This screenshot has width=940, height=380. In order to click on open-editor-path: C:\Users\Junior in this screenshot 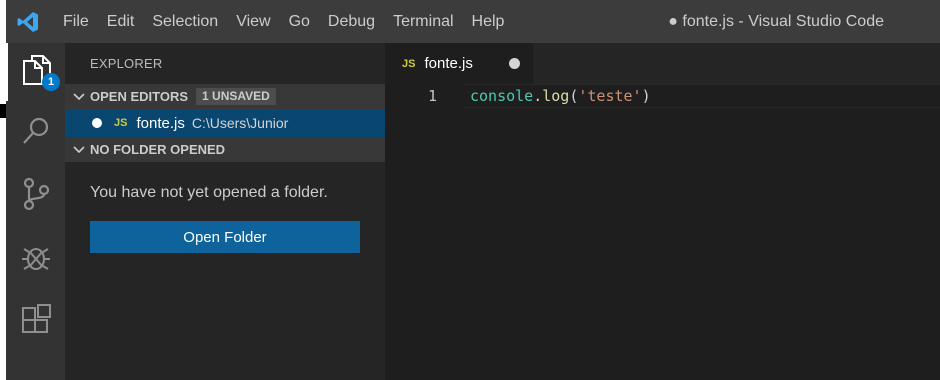, I will do `click(240, 123)`.